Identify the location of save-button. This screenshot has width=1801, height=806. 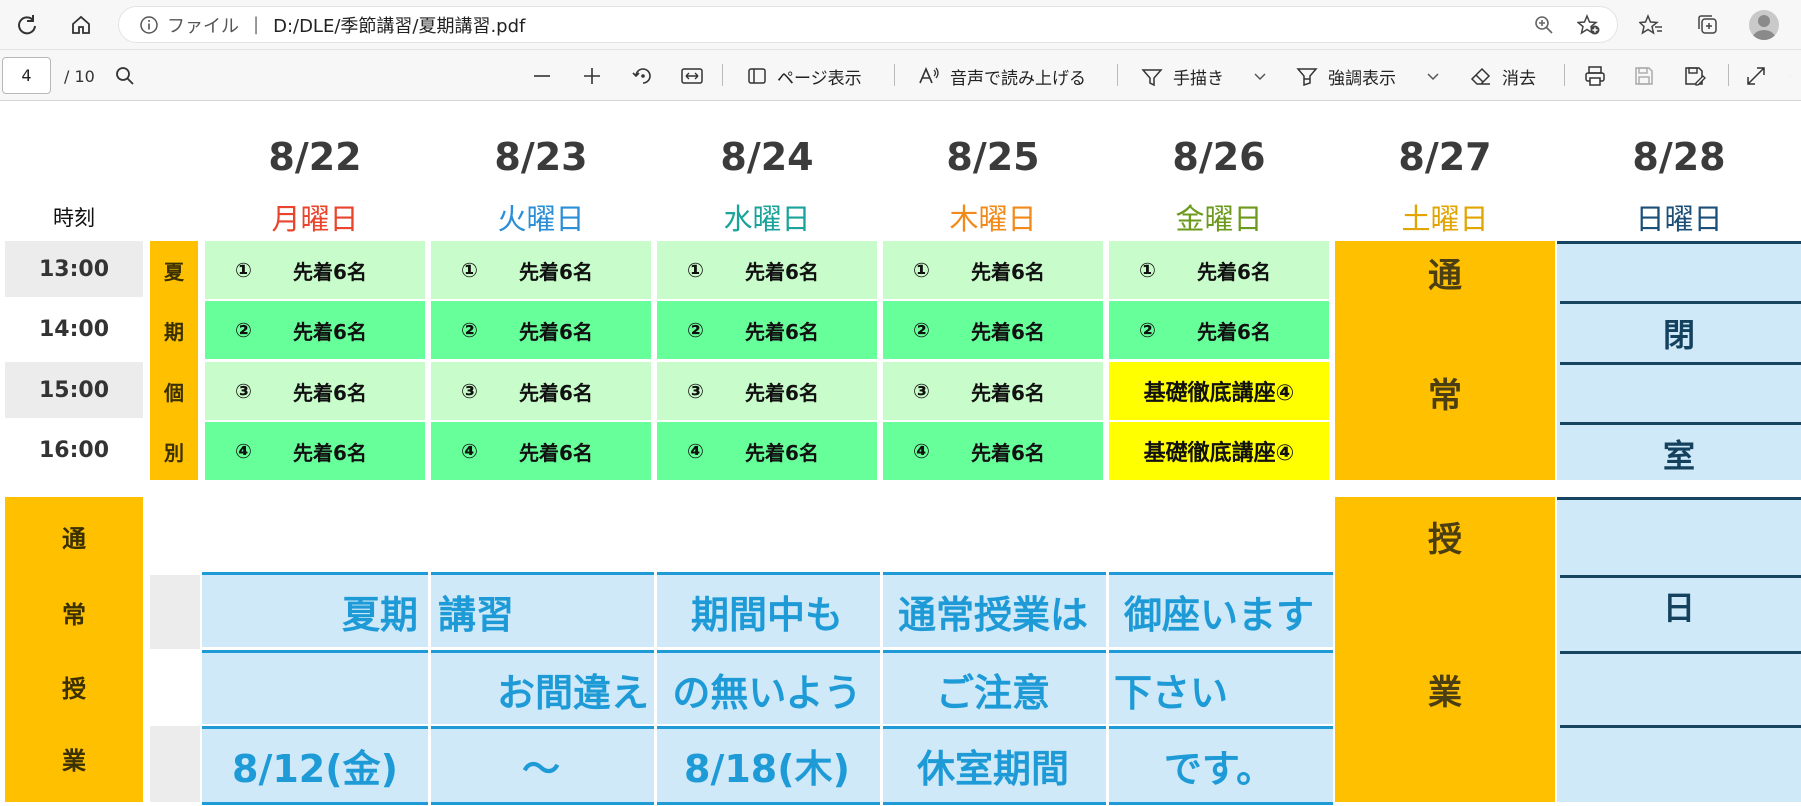
(1649, 76).